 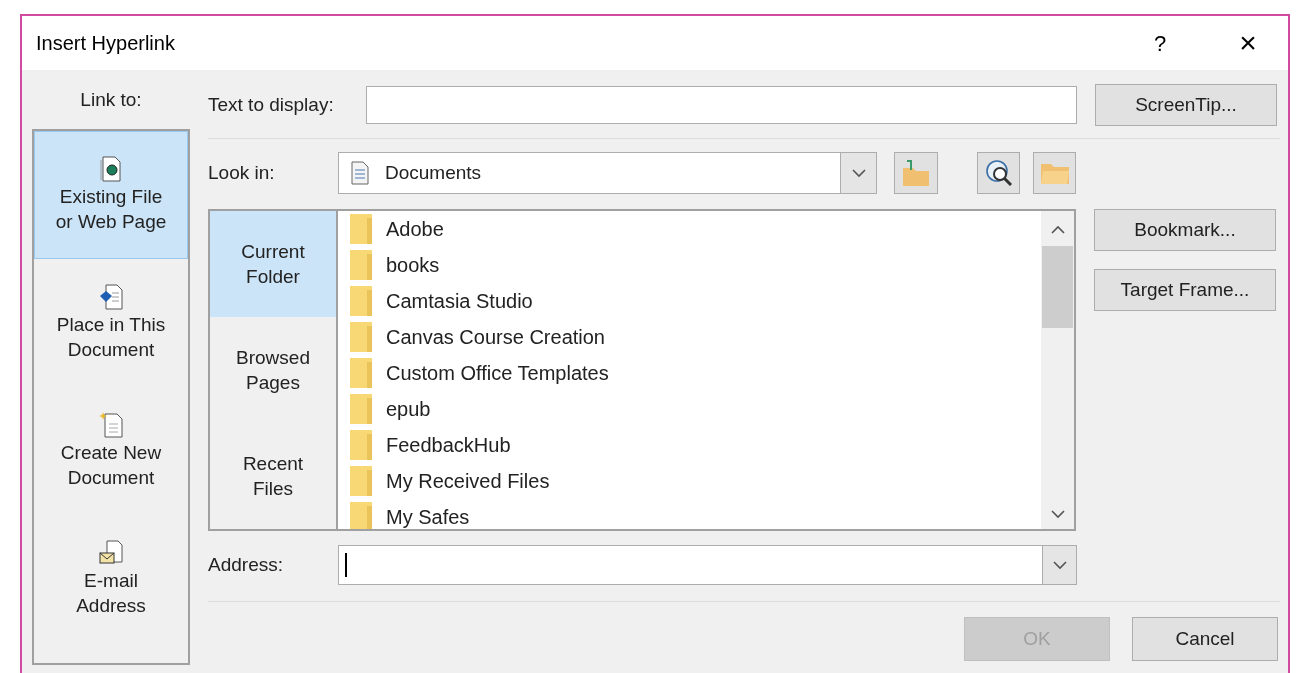 I want to click on folder-row: My Safes, so click(x=689, y=514).